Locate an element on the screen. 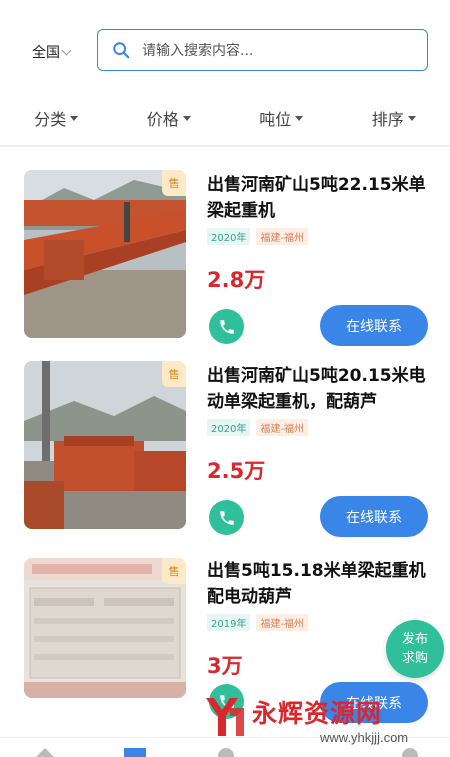 This screenshot has width=450, height=757. listing-tags: 2019年 福建-福州 is located at coordinates (260, 622).